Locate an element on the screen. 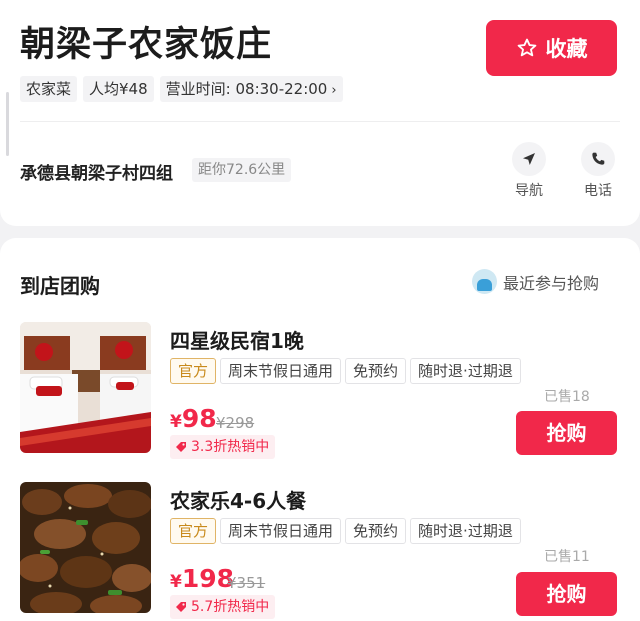  discount-badge: 3.3折热销中 is located at coordinates (223, 447).